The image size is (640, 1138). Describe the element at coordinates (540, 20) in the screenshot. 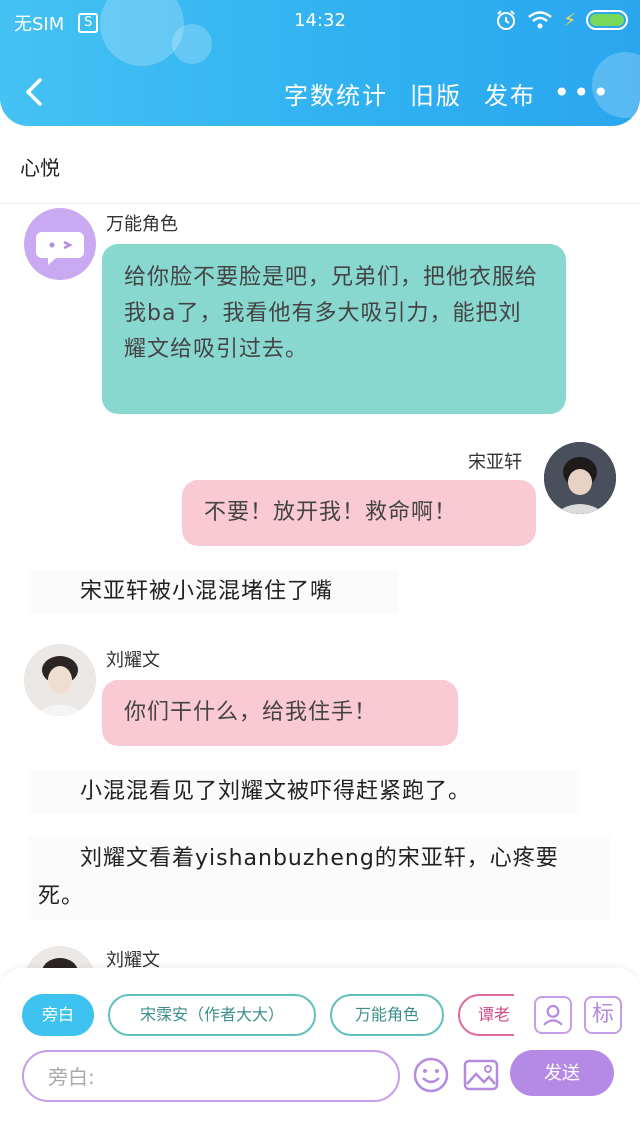

I see `wifi-icon` at that location.